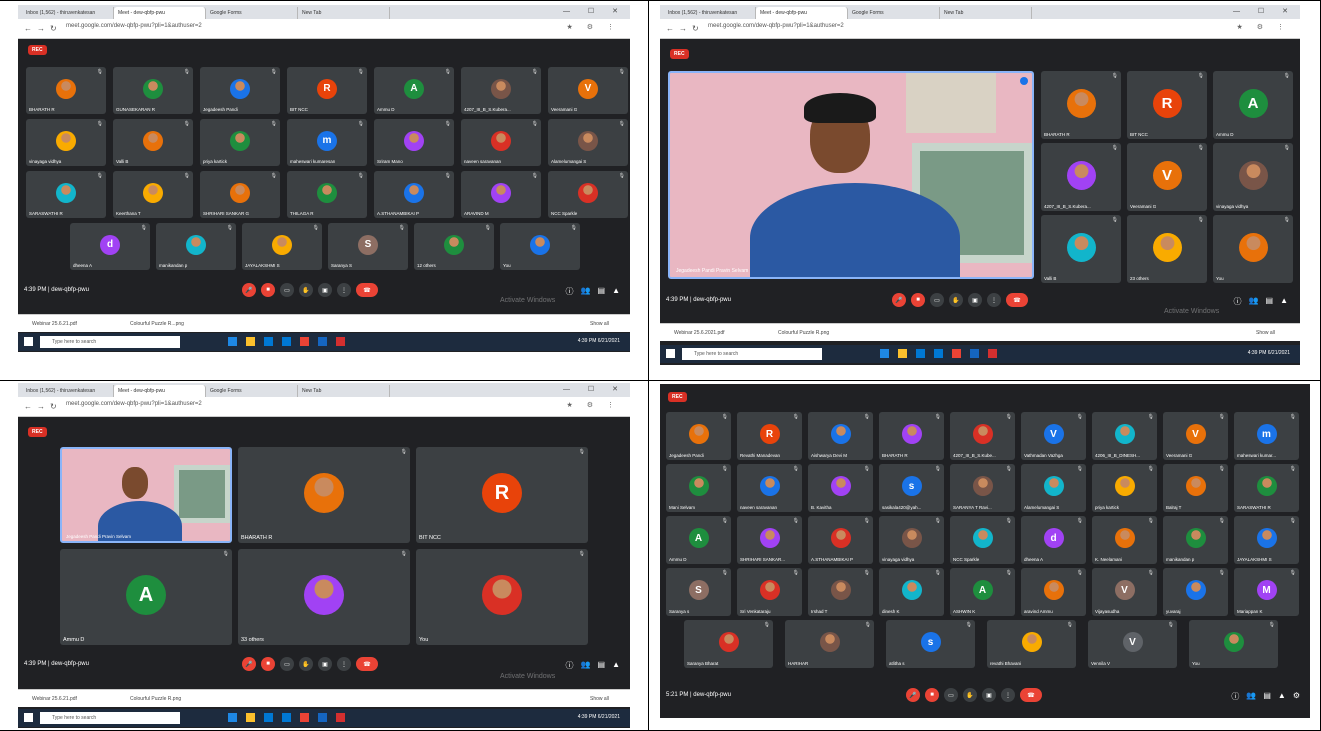 The image size is (1321, 731). What do you see at coordinates (196, 246) in the screenshot?
I see `participant-tile: 🎙 manikandan p` at bounding box center [196, 246].